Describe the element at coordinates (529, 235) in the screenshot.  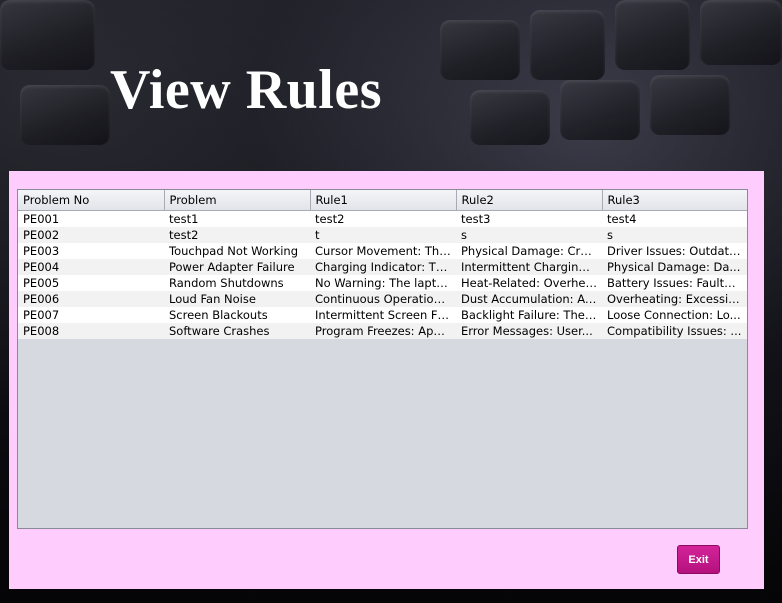
I see `cell-rule2: s` at that location.